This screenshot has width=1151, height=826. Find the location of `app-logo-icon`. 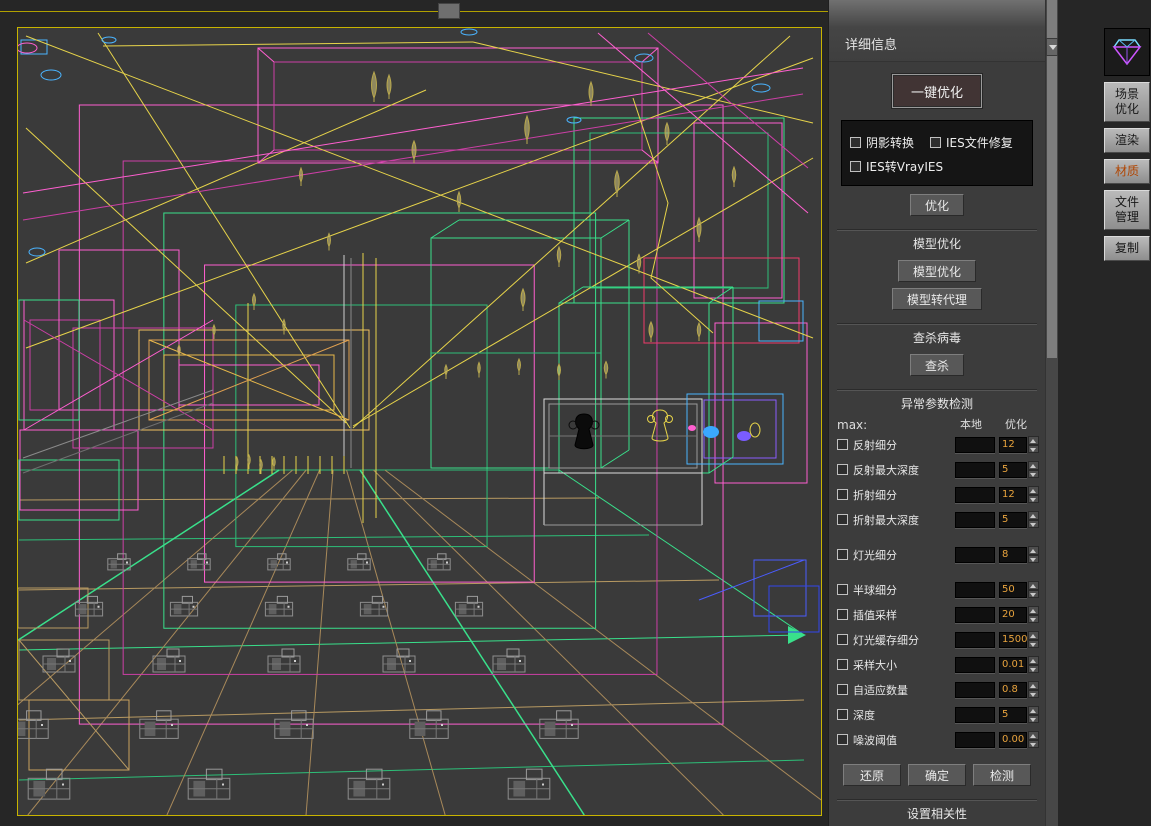

app-logo-icon is located at coordinates (1127, 52).